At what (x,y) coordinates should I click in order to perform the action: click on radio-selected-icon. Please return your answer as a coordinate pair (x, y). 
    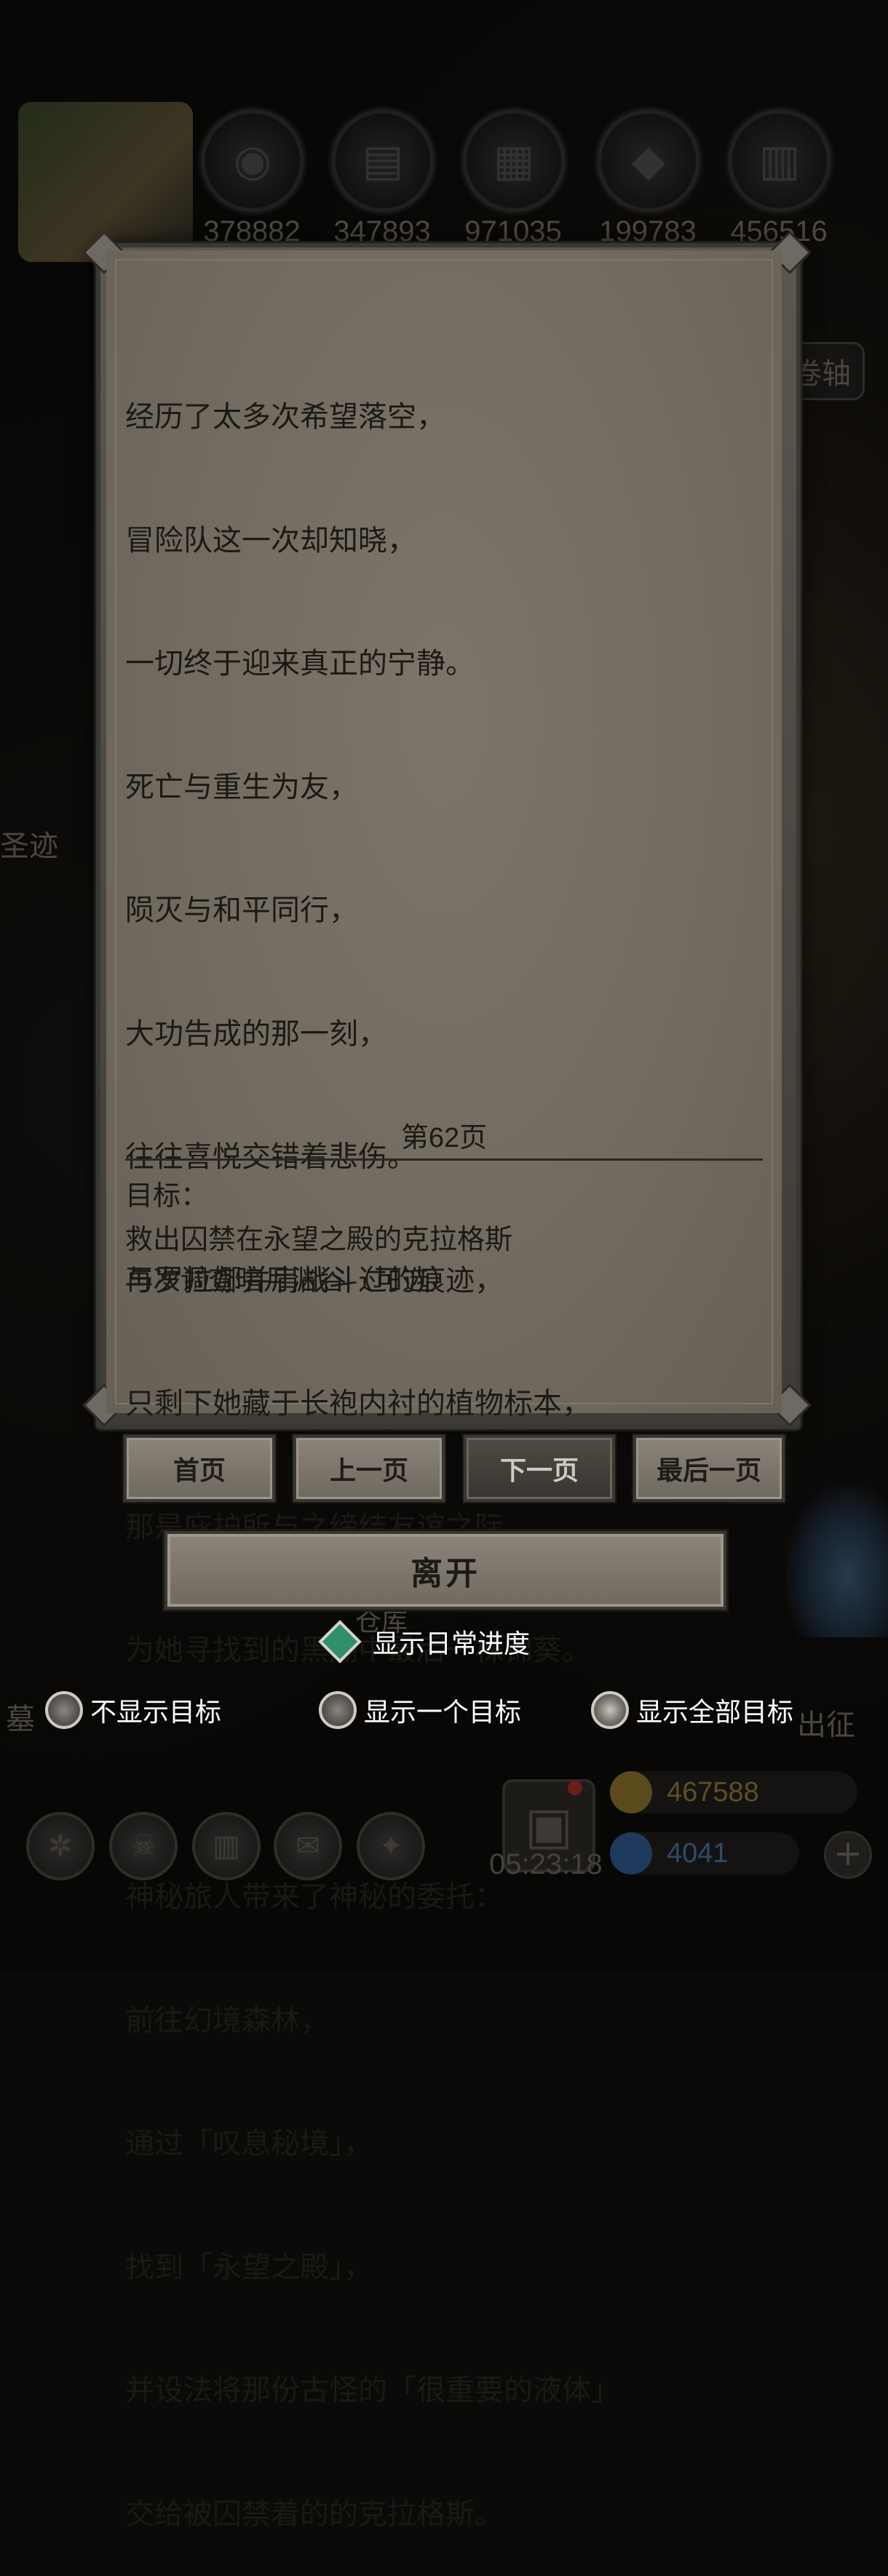
    Looking at the image, I should click on (610, 1710).